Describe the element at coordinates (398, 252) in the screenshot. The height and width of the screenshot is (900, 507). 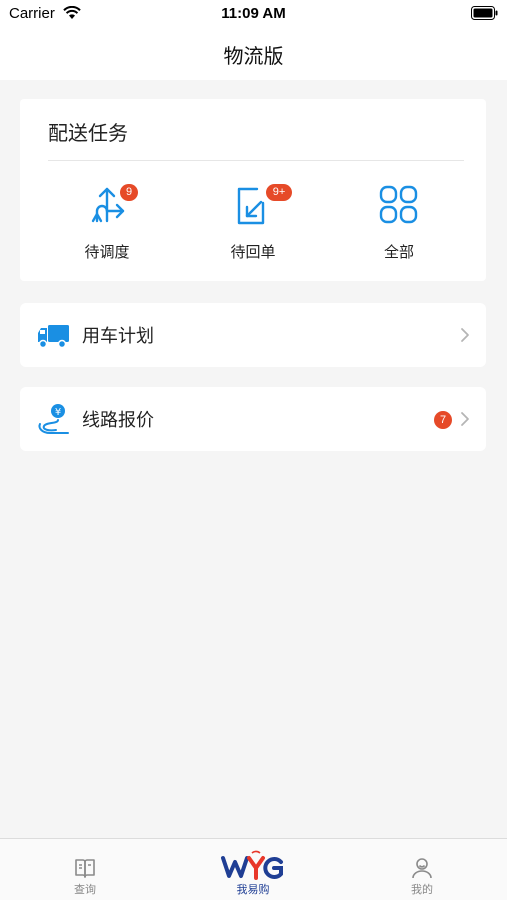
I see `all-tasks-label: 全部` at that location.